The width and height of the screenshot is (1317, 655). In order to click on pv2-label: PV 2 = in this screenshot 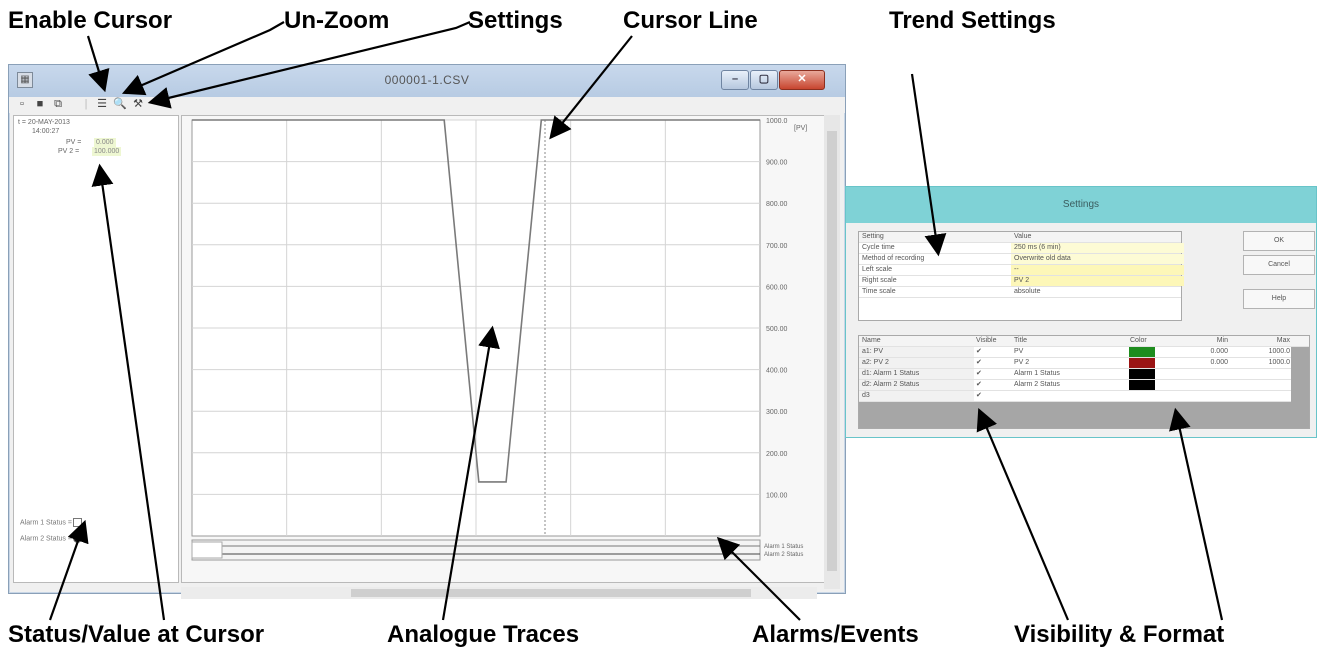, I will do `click(69, 151)`.